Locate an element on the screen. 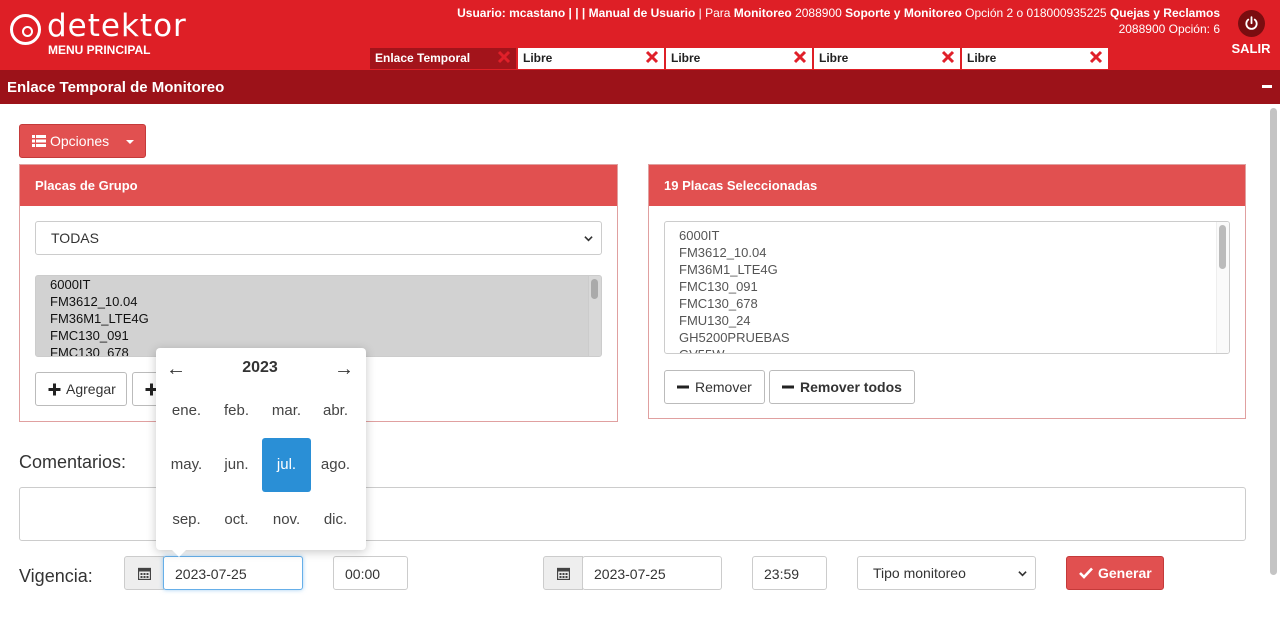 The height and width of the screenshot is (617, 1280). page-scrollbar is located at coordinates (1273, 360).